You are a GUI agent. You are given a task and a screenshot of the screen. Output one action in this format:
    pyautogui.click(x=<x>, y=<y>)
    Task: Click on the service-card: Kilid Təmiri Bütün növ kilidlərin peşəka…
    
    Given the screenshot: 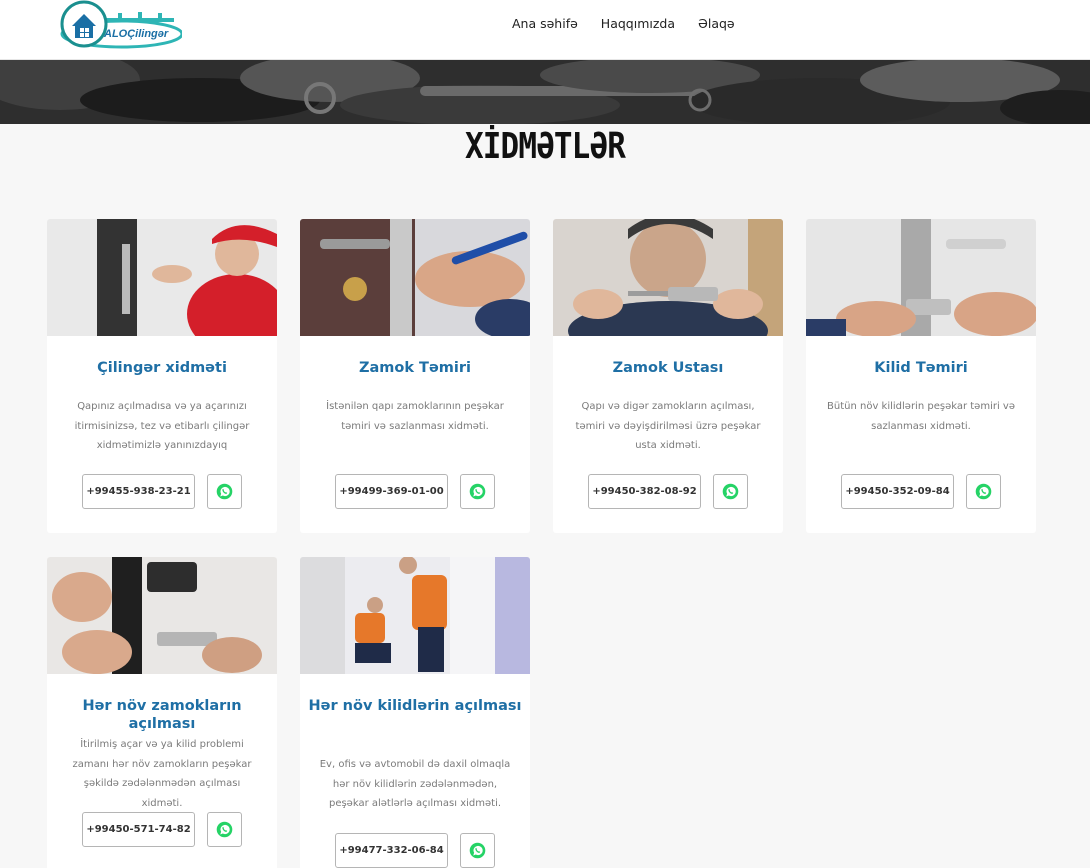 What is the action you would take?
    pyautogui.click(x=921, y=376)
    